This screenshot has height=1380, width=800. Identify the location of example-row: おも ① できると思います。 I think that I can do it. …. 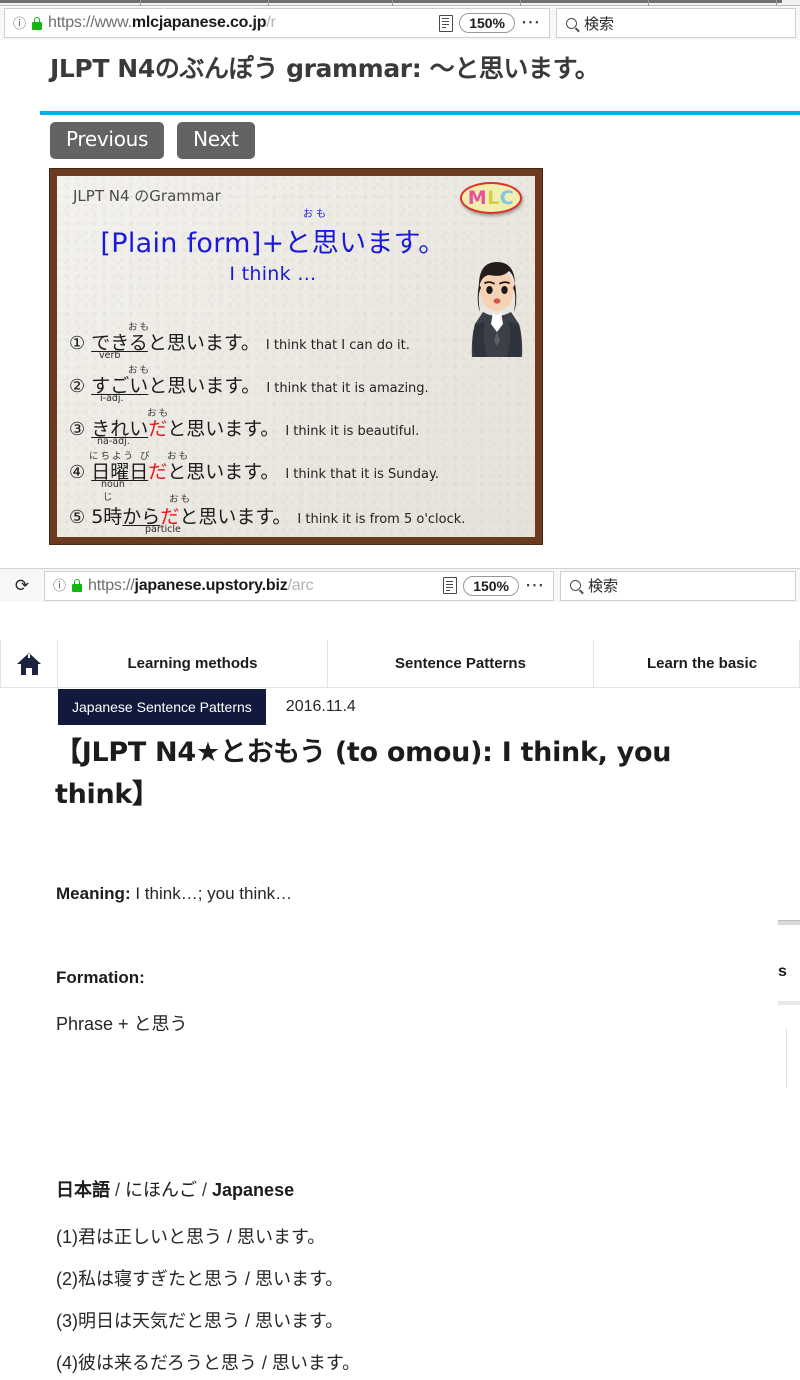
(239, 341).